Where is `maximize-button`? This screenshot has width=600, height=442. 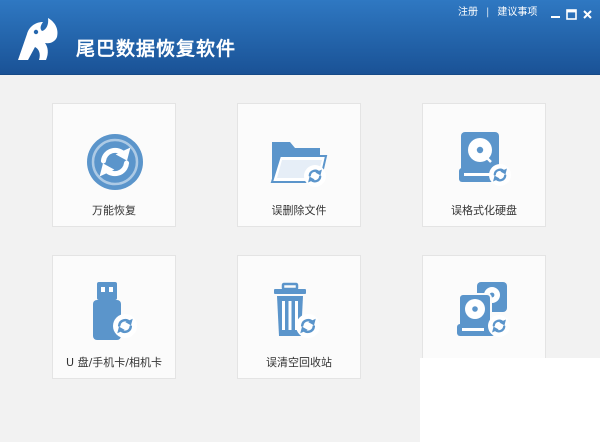 maximize-button is located at coordinates (571, 13).